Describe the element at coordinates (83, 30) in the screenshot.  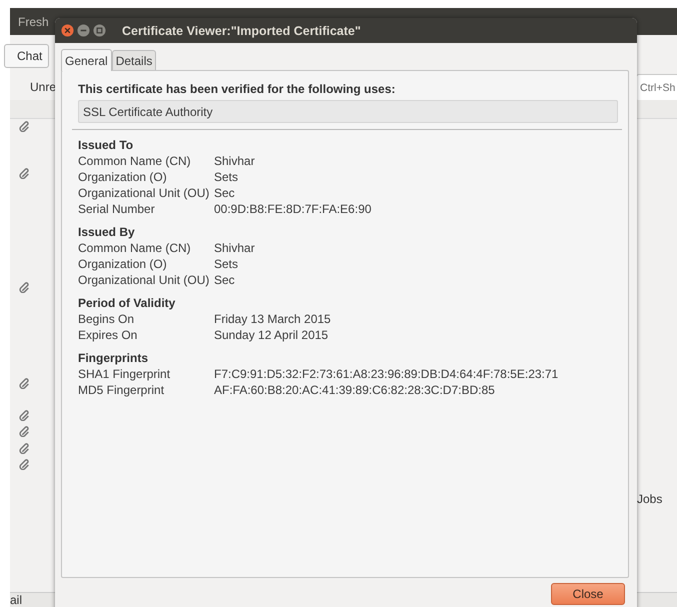
I see `minimize-icon` at that location.